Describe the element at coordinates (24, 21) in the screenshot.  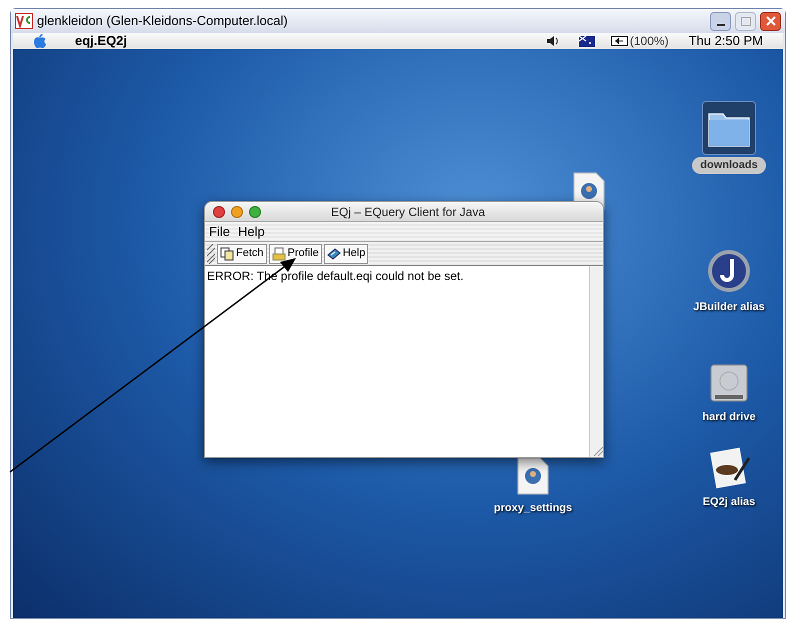
I see `vnc-logo-icon` at that location.